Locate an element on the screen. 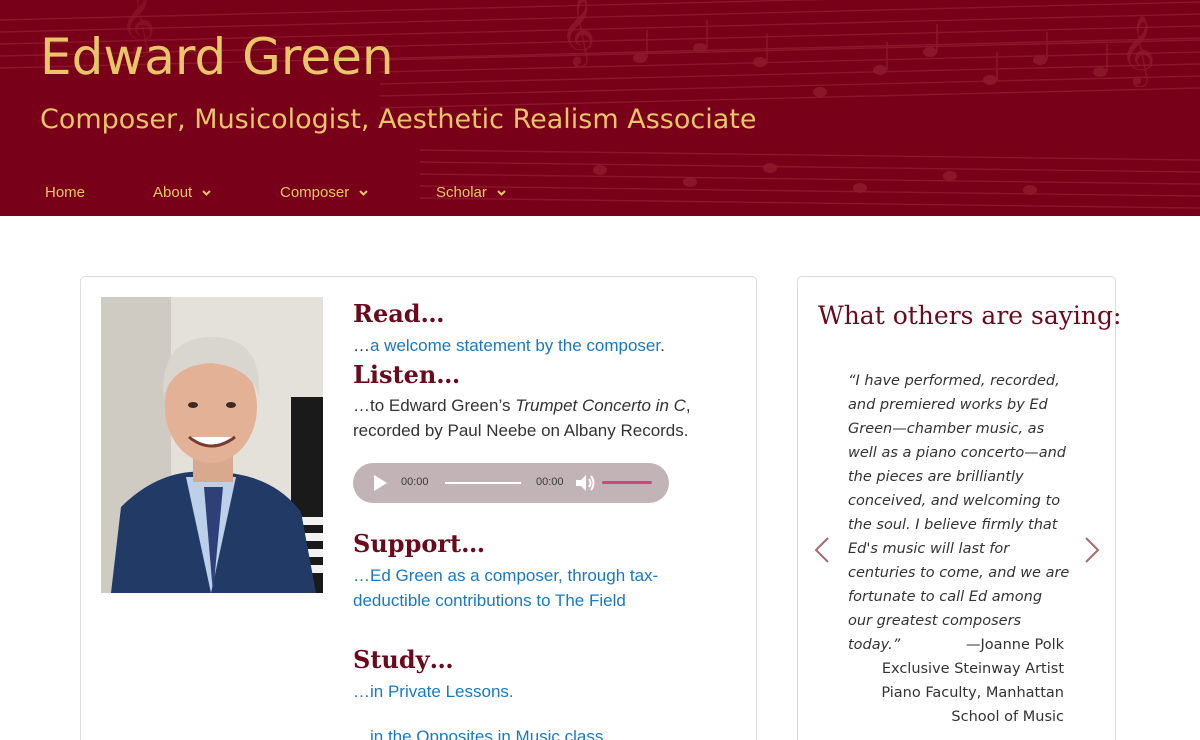 The height and width of the screenshot is (740, 1200). testimonials-title: What others are saying: is located at coordinates (970, 315).